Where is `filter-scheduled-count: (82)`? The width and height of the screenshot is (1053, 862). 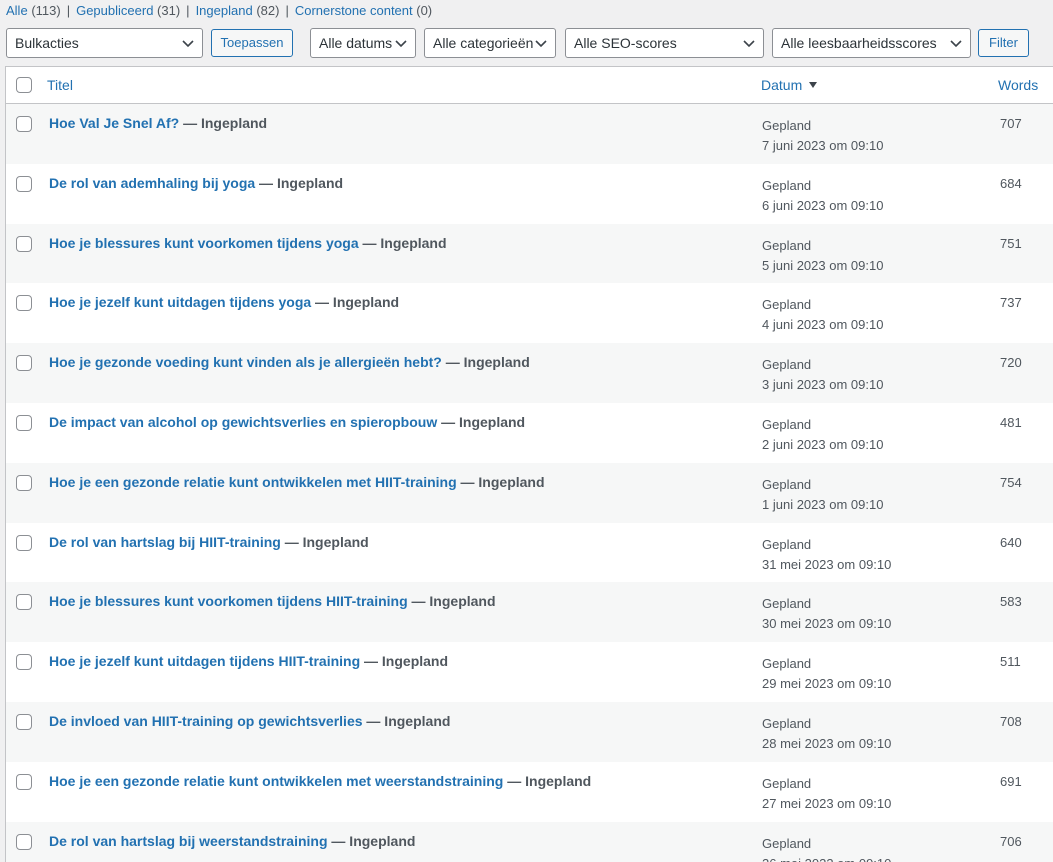
filter-scheduled-count: (82) is located at coordinates (268, 10).